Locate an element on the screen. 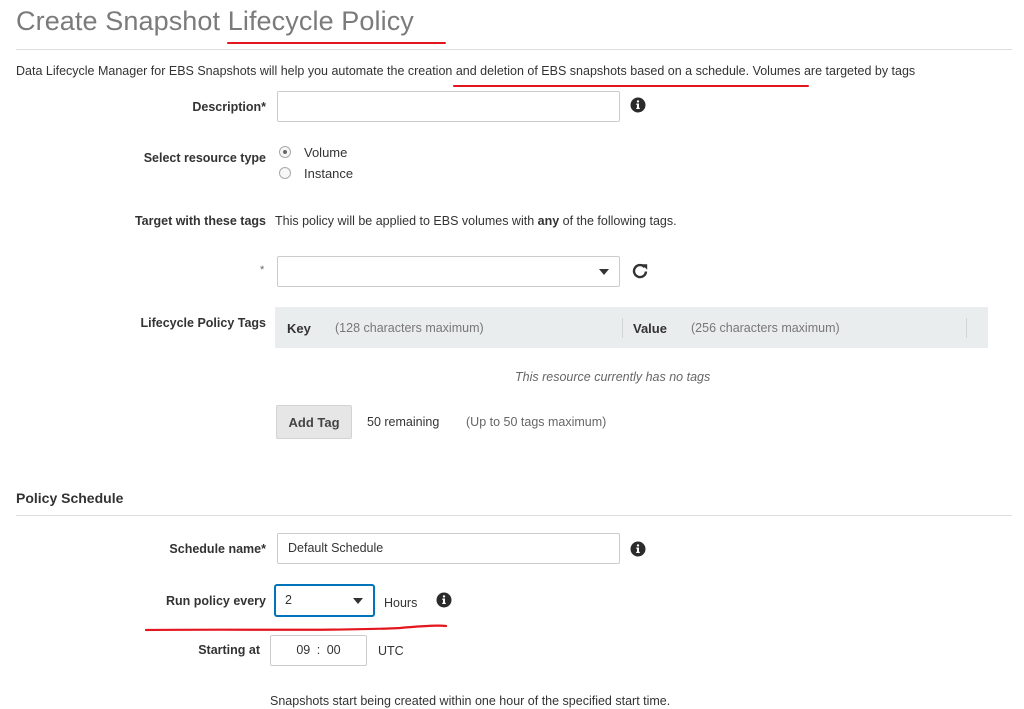 The height and width of the screenshot is (709, 1024). annotation-underline-intro is located at coordinates (631, 86).